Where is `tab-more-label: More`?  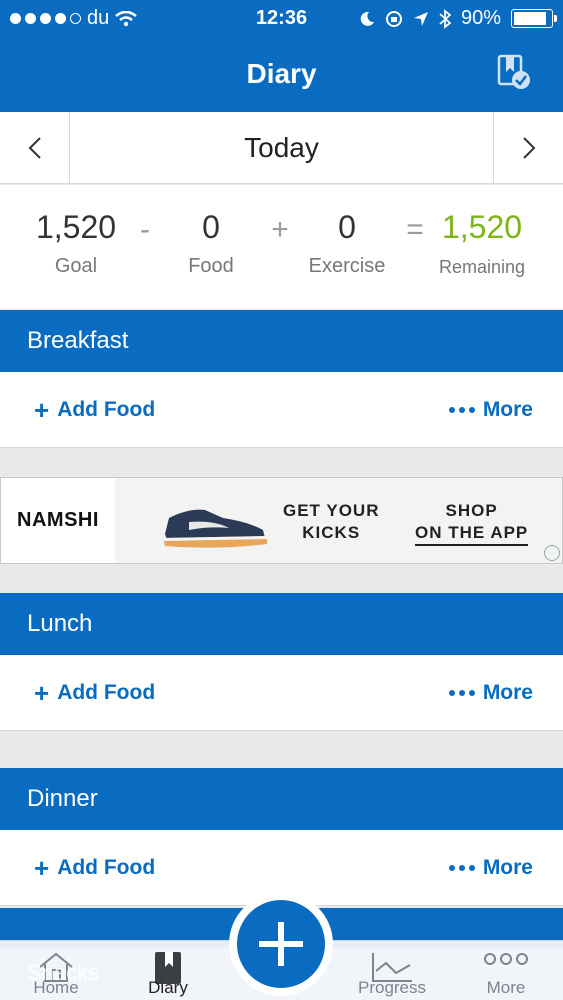 tab-more-label: More is located at coordinates (506, 987).